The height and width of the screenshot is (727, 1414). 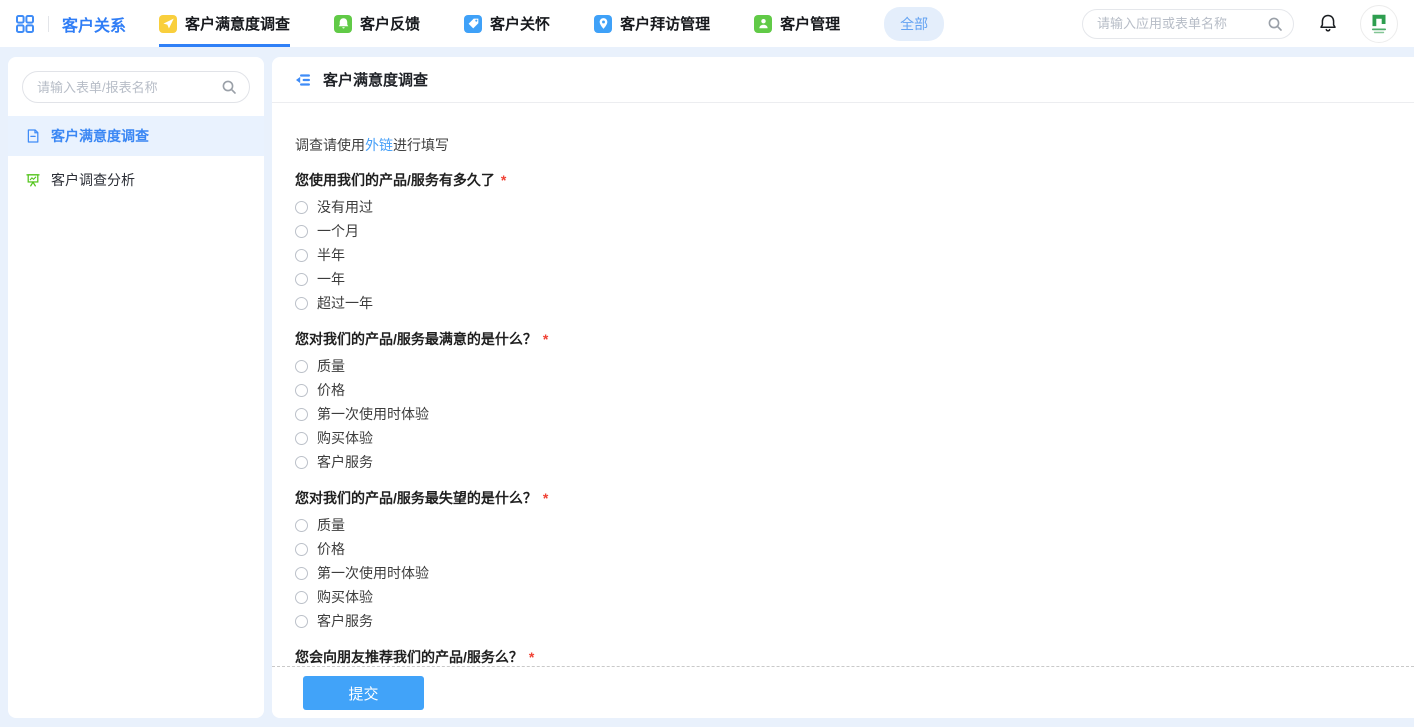 What do you see at coordinates (345, 303) in the screenshot?
I see `option-label: 超过一年` at bounding box center [345, 303].